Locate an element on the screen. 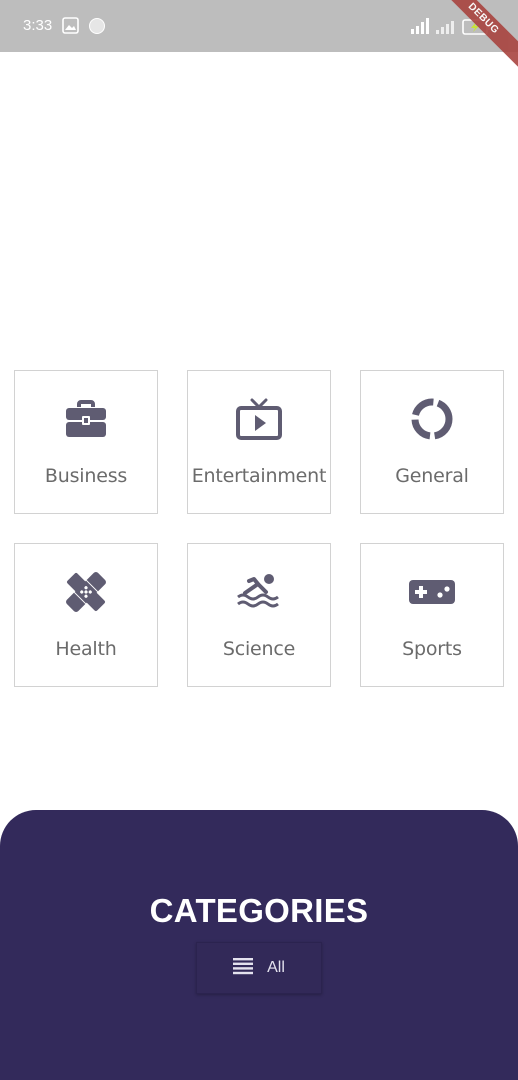  signal-secondary-icon is located at coordinates (445, 29).